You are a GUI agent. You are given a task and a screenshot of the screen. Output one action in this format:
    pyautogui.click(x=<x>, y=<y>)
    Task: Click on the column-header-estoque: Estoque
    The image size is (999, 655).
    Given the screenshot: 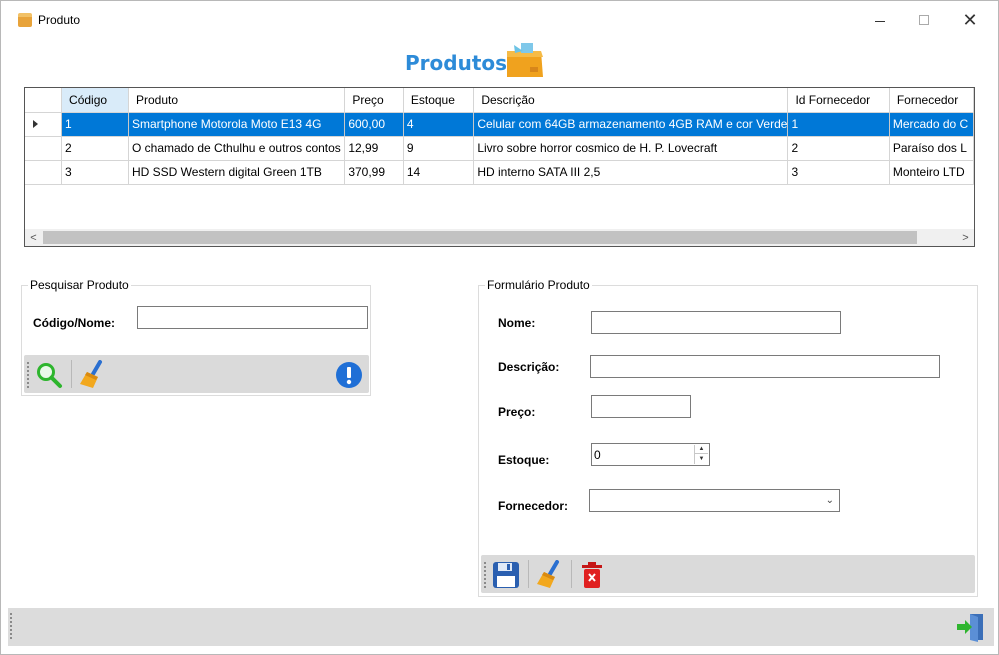 What is the action you would take?
    pyautogui.click(x=439, y=100)
    